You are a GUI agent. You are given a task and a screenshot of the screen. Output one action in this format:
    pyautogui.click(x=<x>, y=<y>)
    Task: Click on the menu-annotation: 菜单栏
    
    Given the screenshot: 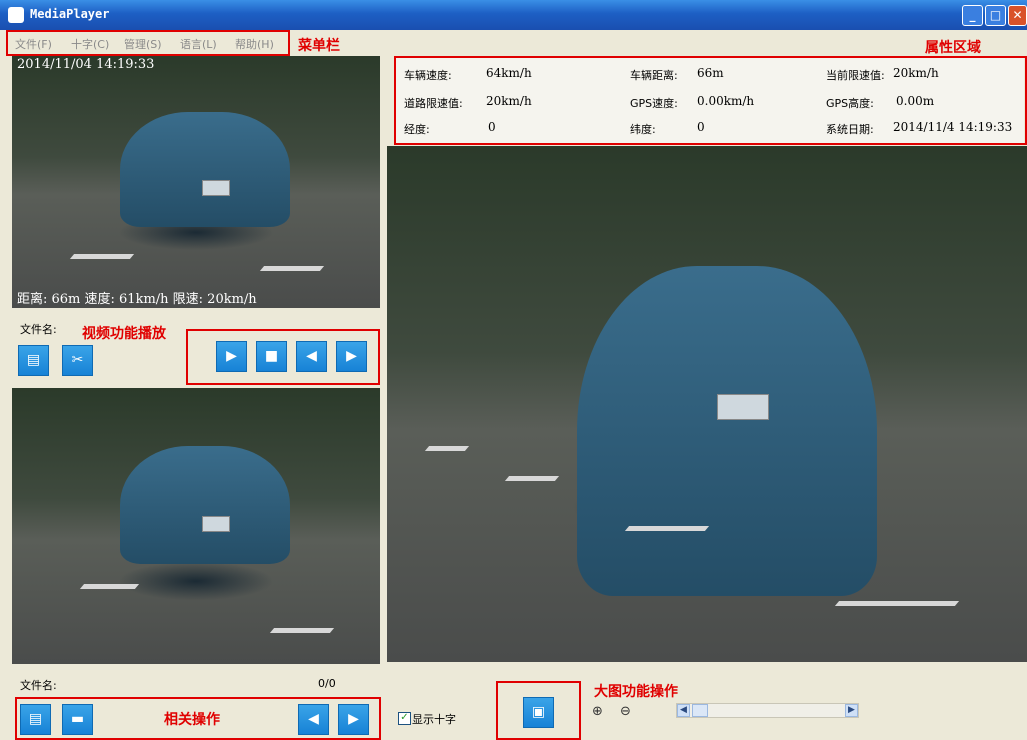 What is the action you would take?
    pyautogui.click(x=319, y=46)
    